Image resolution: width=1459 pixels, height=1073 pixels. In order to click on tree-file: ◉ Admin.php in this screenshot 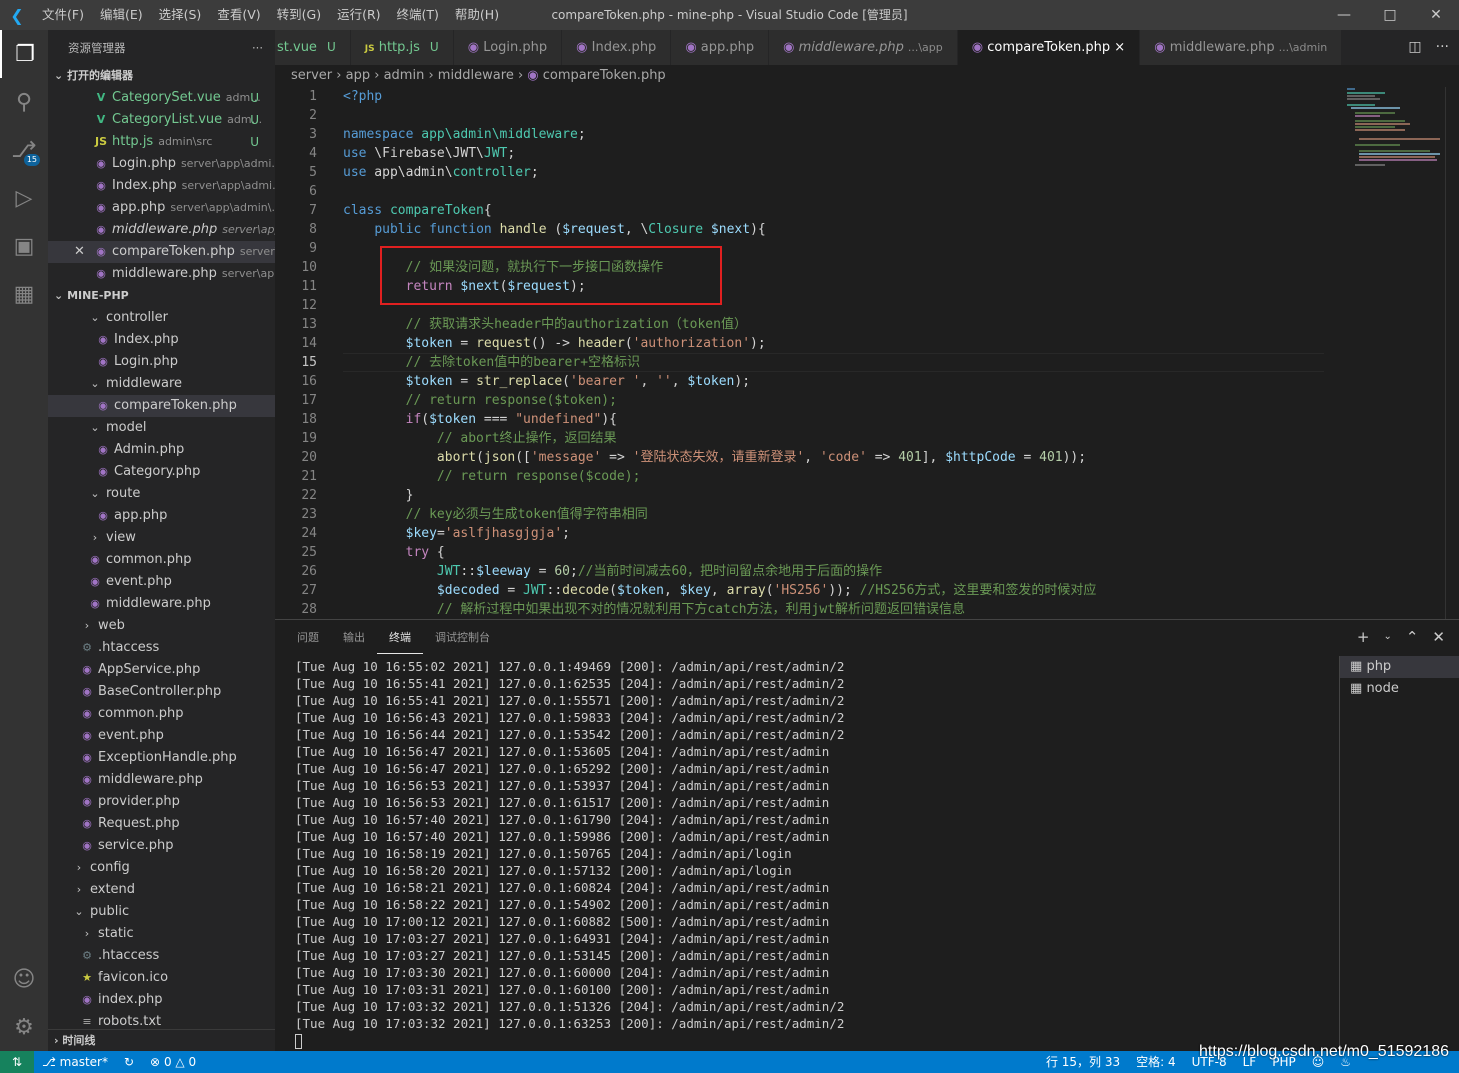, I will do `click(161, 450)`.